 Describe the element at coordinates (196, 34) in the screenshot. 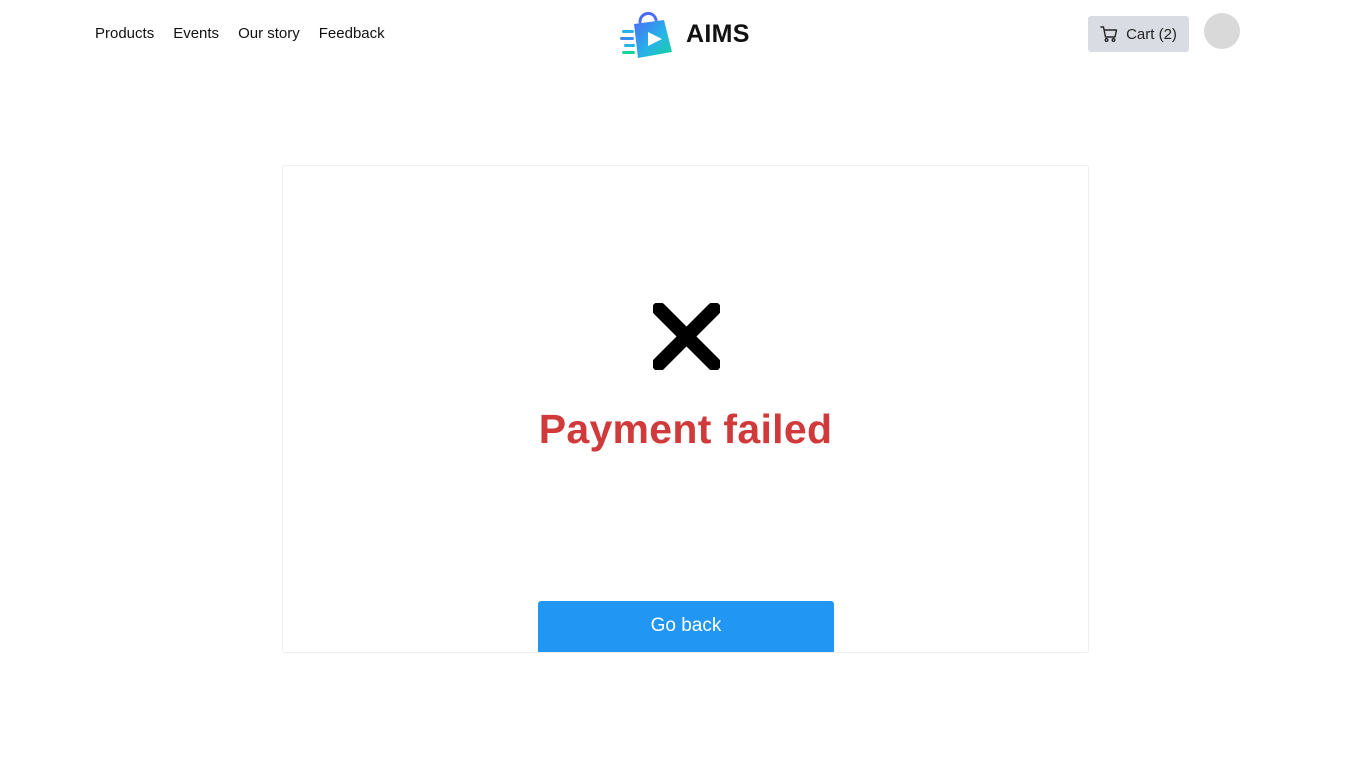

I see `nav-events-link: Events` at that location.